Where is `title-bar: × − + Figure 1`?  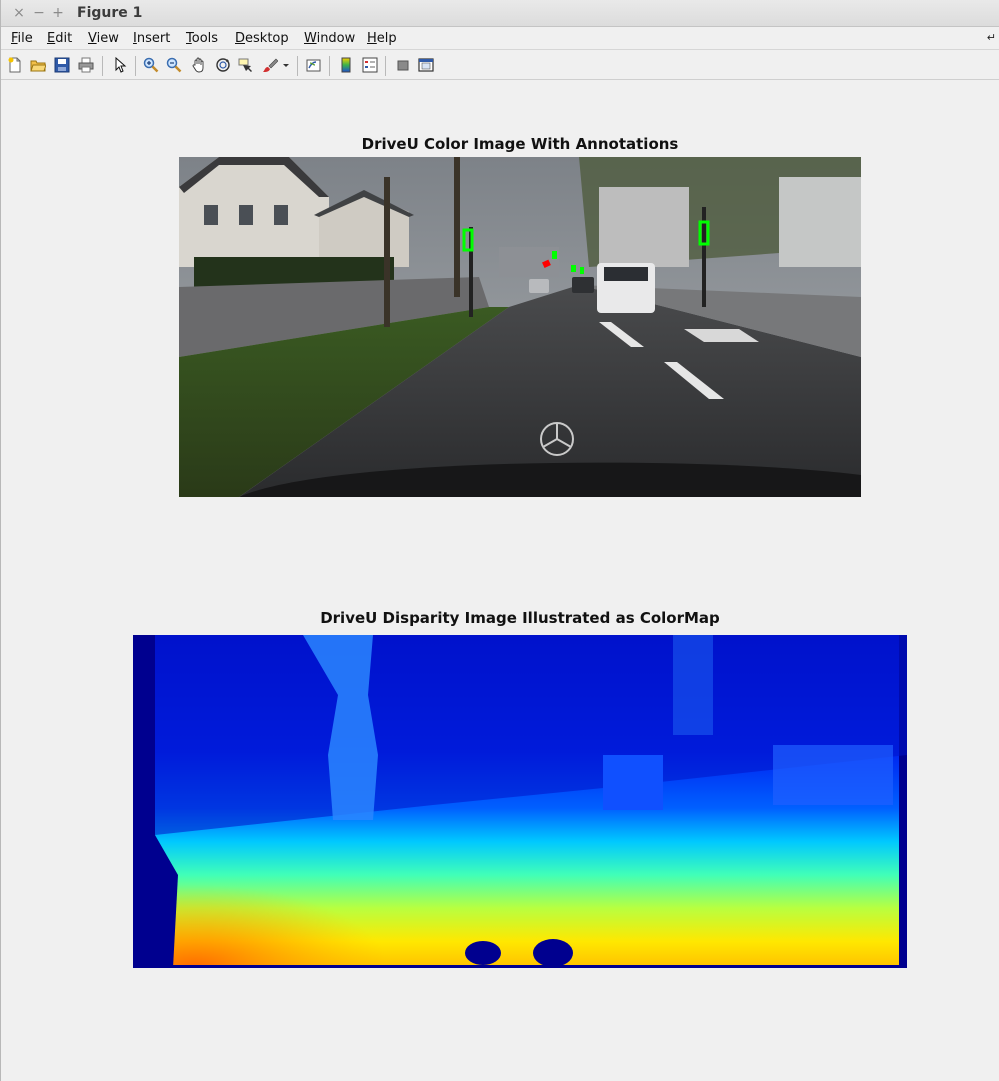 title-bar: × − + Figure 1 is located at coordinates (500, 13).